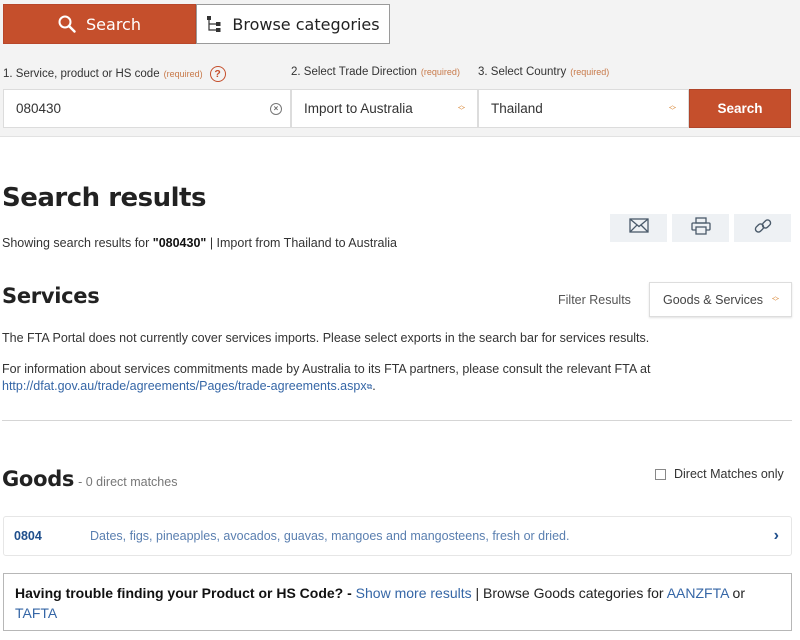 Image resolution: width=800 pixels, height=640 pixels. I want to click on tab-browse-label: Browse categories, so click(306, 24).